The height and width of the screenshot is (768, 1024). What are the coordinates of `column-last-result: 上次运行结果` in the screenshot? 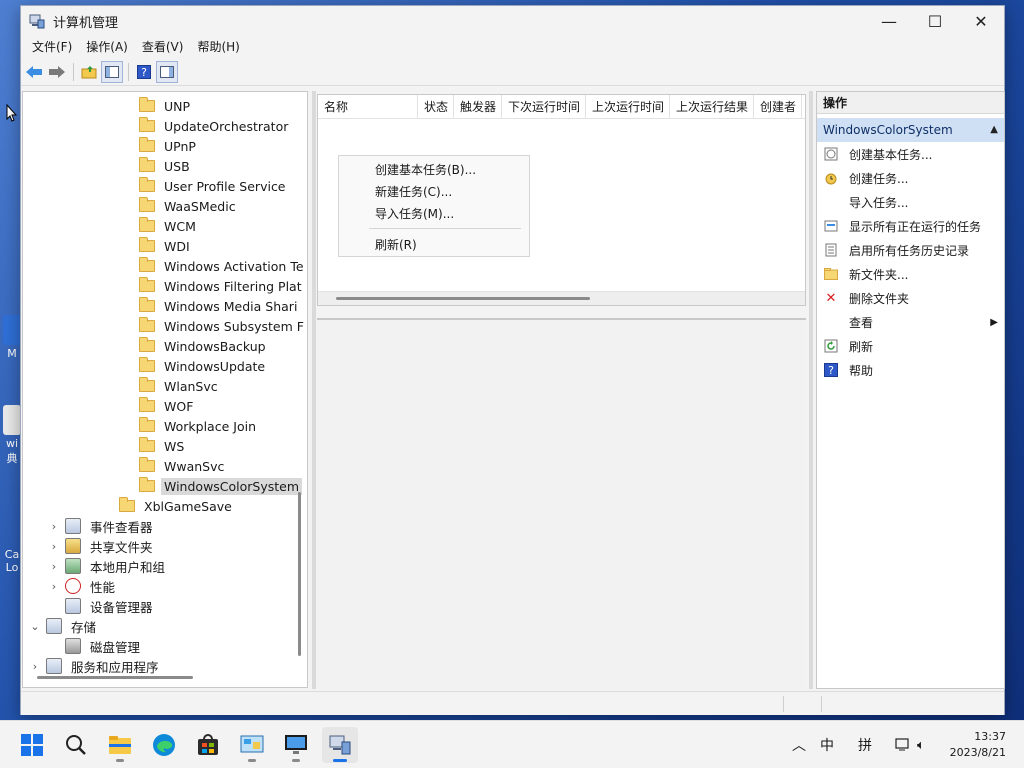 It's located at (712, 107).